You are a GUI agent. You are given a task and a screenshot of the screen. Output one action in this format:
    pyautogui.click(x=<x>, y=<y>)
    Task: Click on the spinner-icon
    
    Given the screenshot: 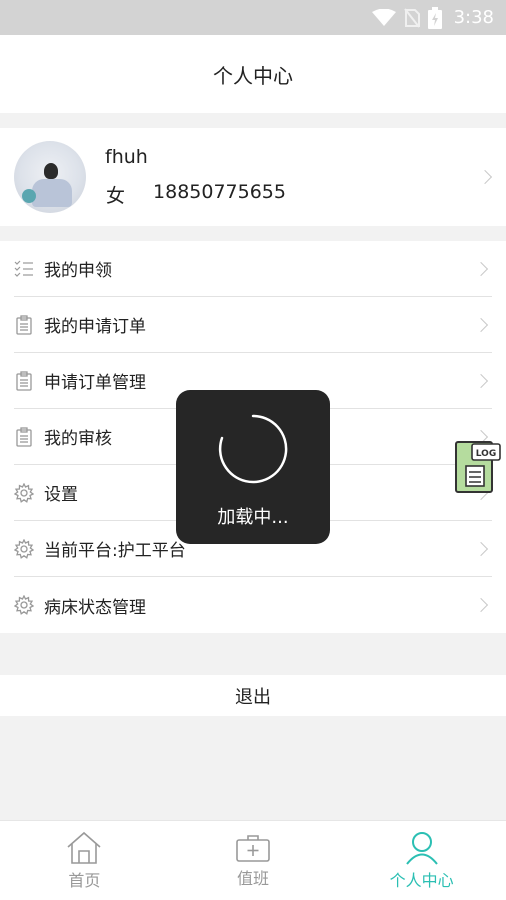 What is the action you would take?
    pyautogui.click(x=253, y=449)
    